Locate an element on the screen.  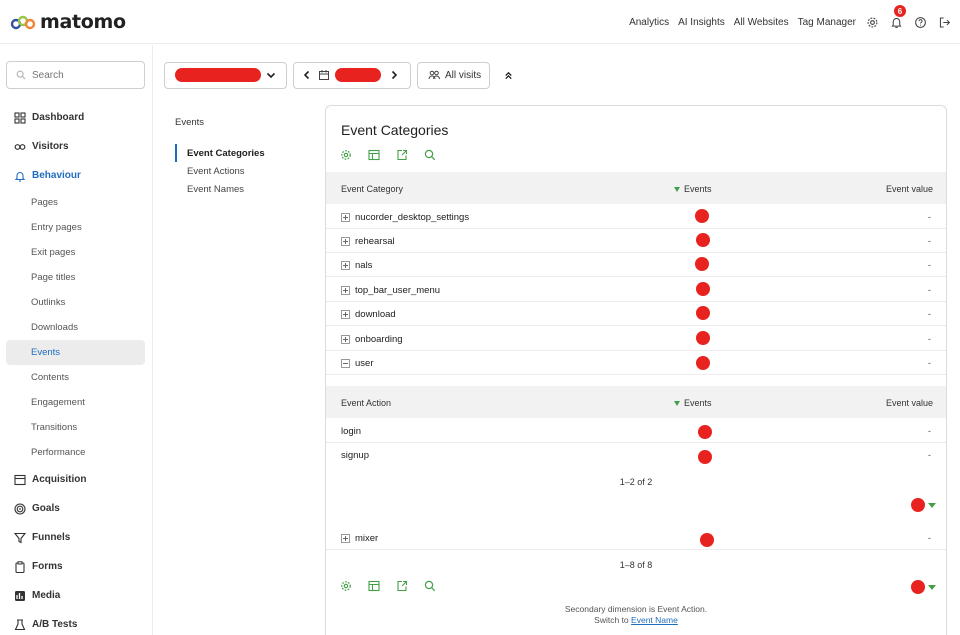
redacted-limit-value is located at coordinates (918, 505).